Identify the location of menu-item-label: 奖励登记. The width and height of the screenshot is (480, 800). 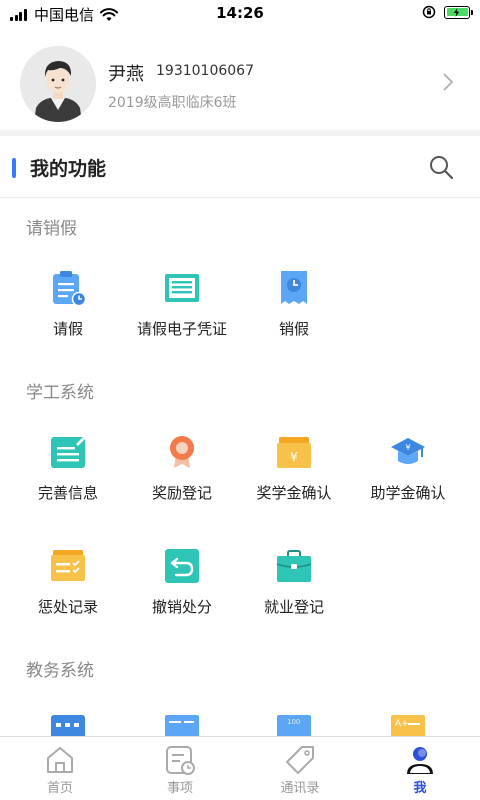
(181, 493).